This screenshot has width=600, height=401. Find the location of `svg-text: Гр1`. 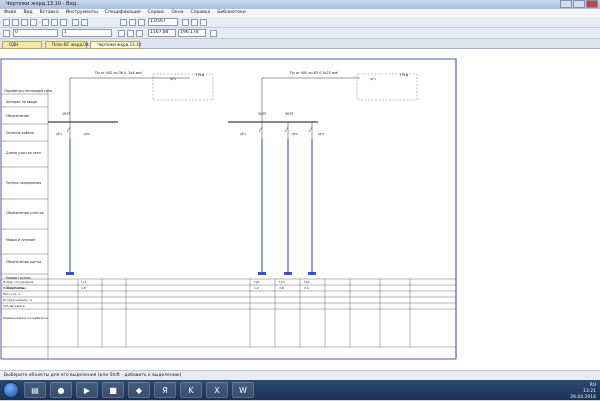

svg-text: Гр1 is located at coordinates (84, 282).